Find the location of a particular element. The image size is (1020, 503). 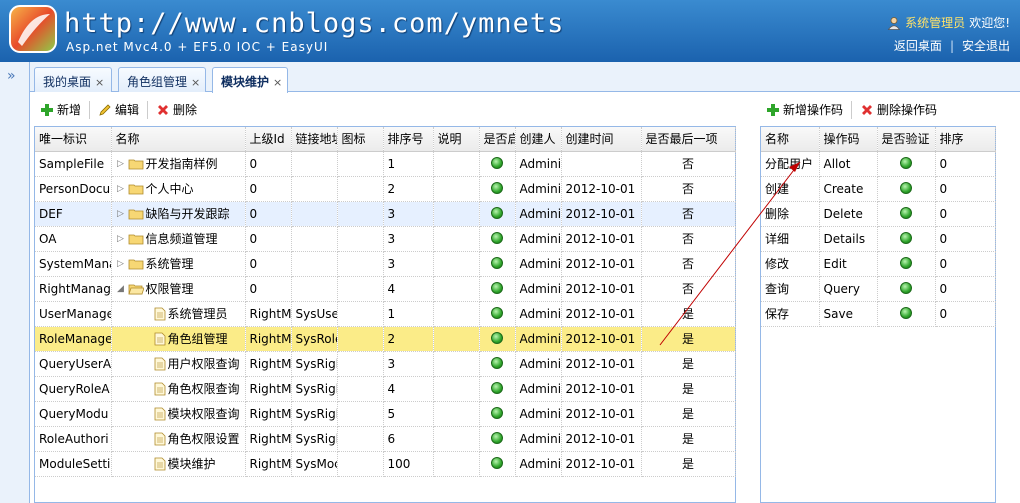

column-header: 操作码 is located at coordinates (848, 139).